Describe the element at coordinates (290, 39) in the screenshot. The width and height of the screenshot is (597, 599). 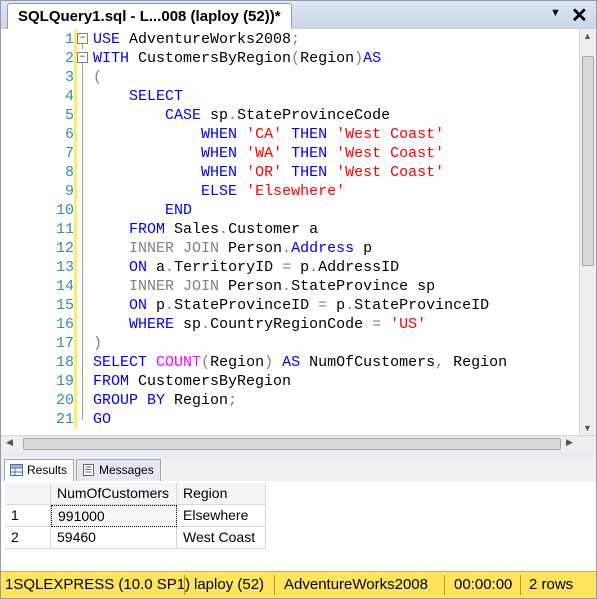
I see `code-line: 1 USE AdventureWorks2008;` at that location.